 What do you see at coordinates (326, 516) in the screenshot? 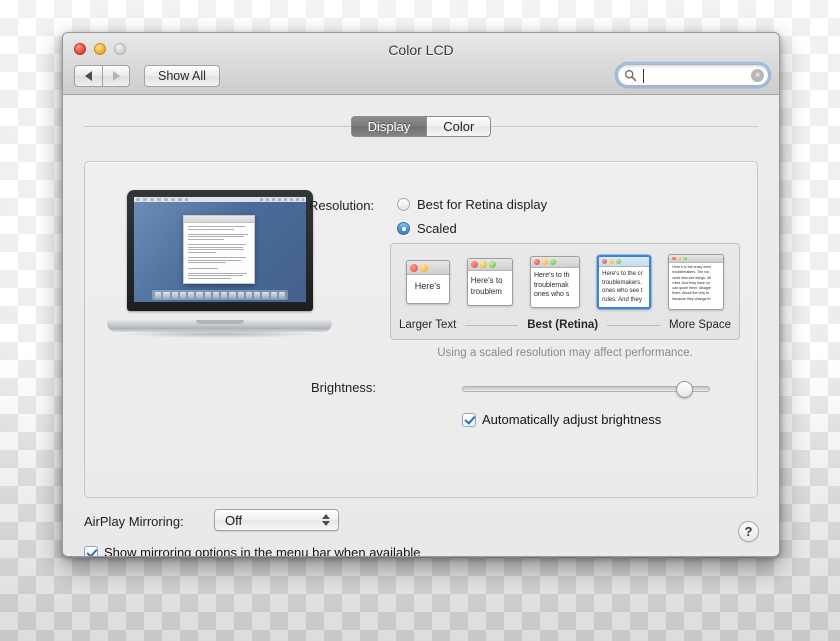
I see `chevron-up-icon` at bounding box center [326, 516].